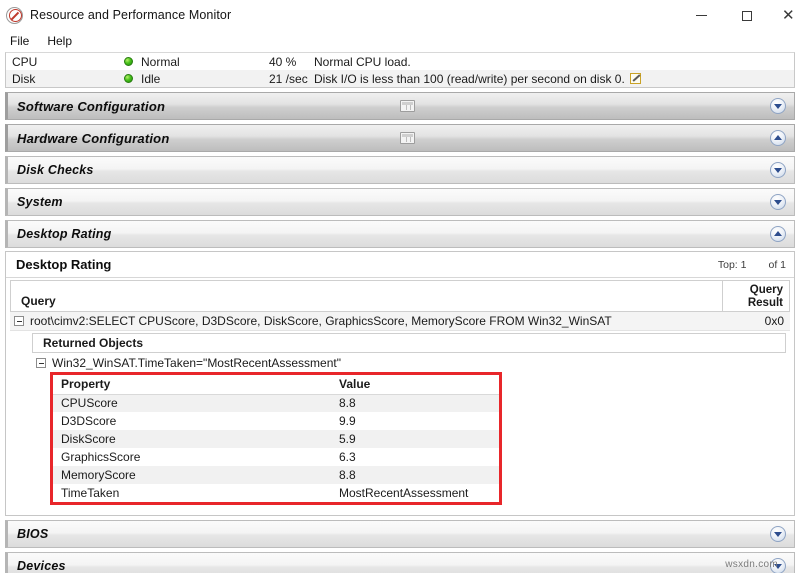  What do you see at coordinates (151, 78) in the screenshot?
I see `status-state-label: Idle` at bounding box center [151, 78].